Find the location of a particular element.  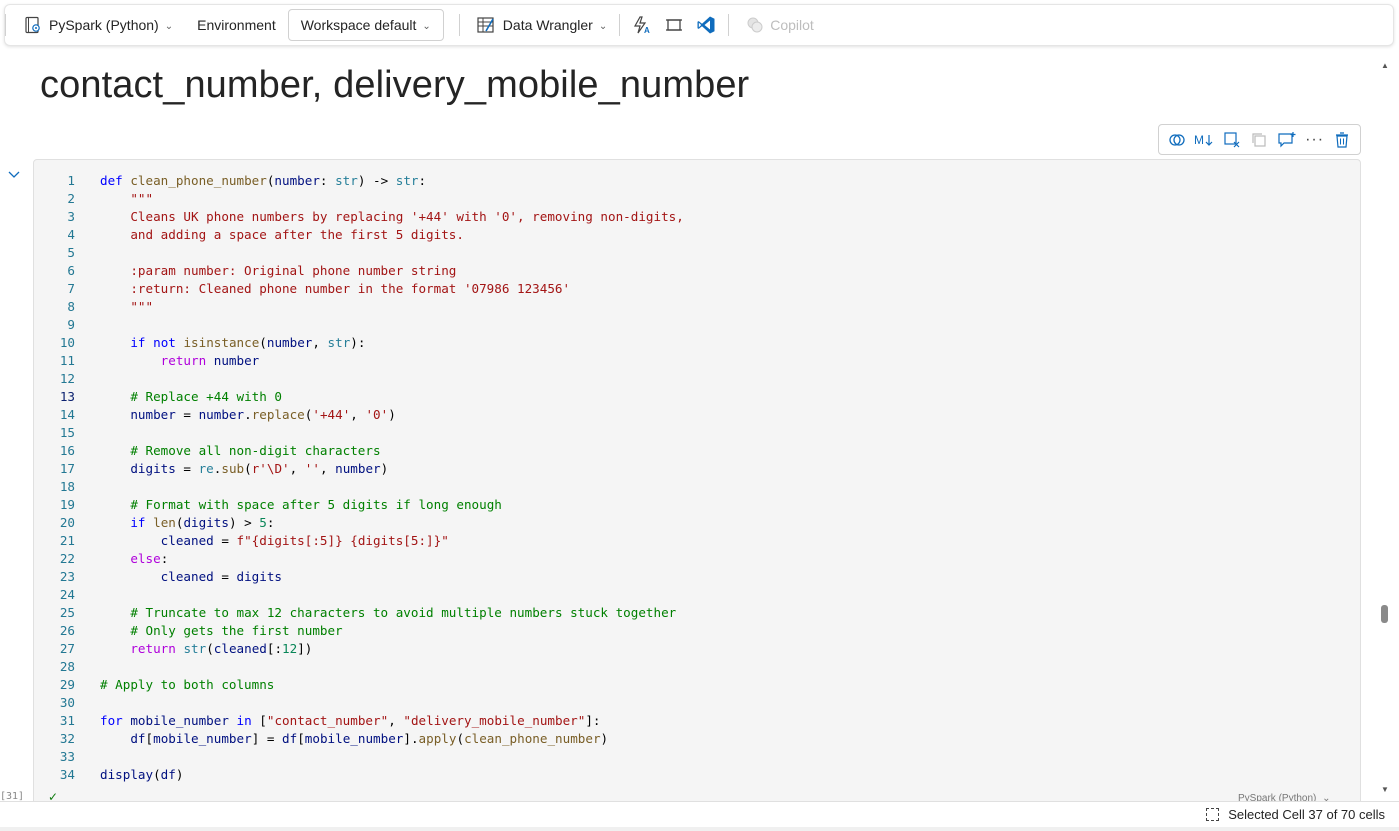

line-number: 22 is located at coordinates (67, 558).